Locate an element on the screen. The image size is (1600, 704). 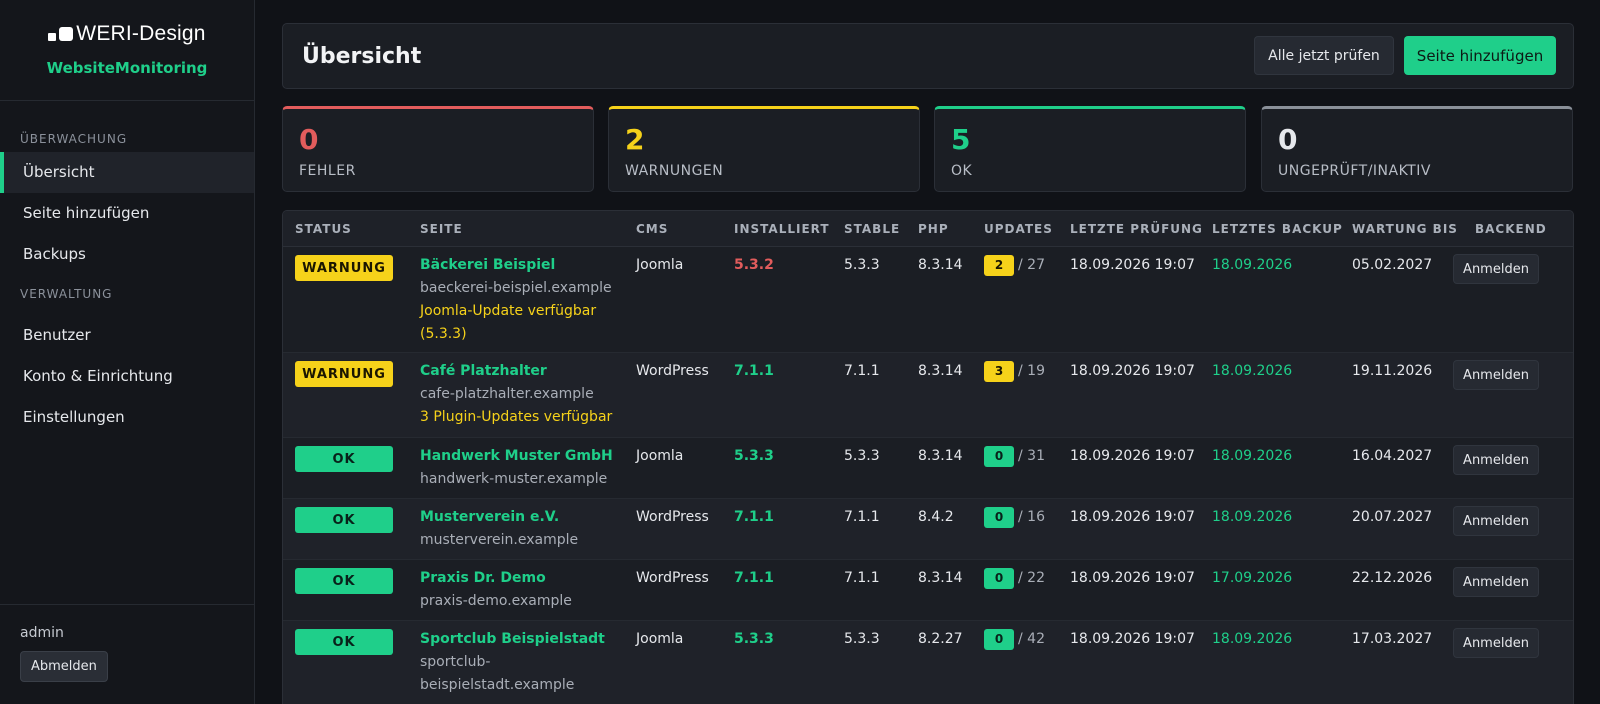
stat-label: UNGEPRÜFT/INAKTIV is located at coordinates (1354, 171).